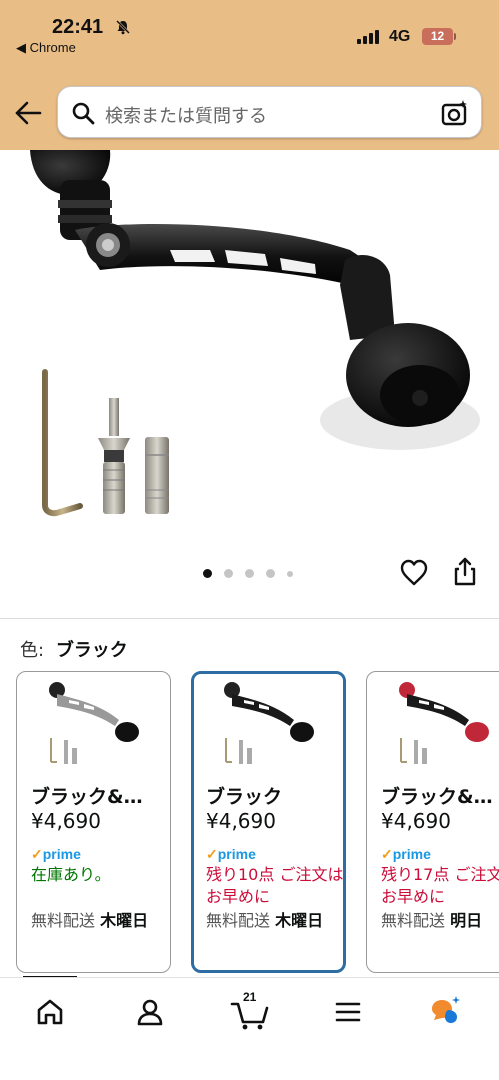 This screenshot has height=1080, width=499. What do you see at coordinates (446, 1012) in the screenshot?
I see `rufus-ai-icon` at bounding box center [446, 1012].